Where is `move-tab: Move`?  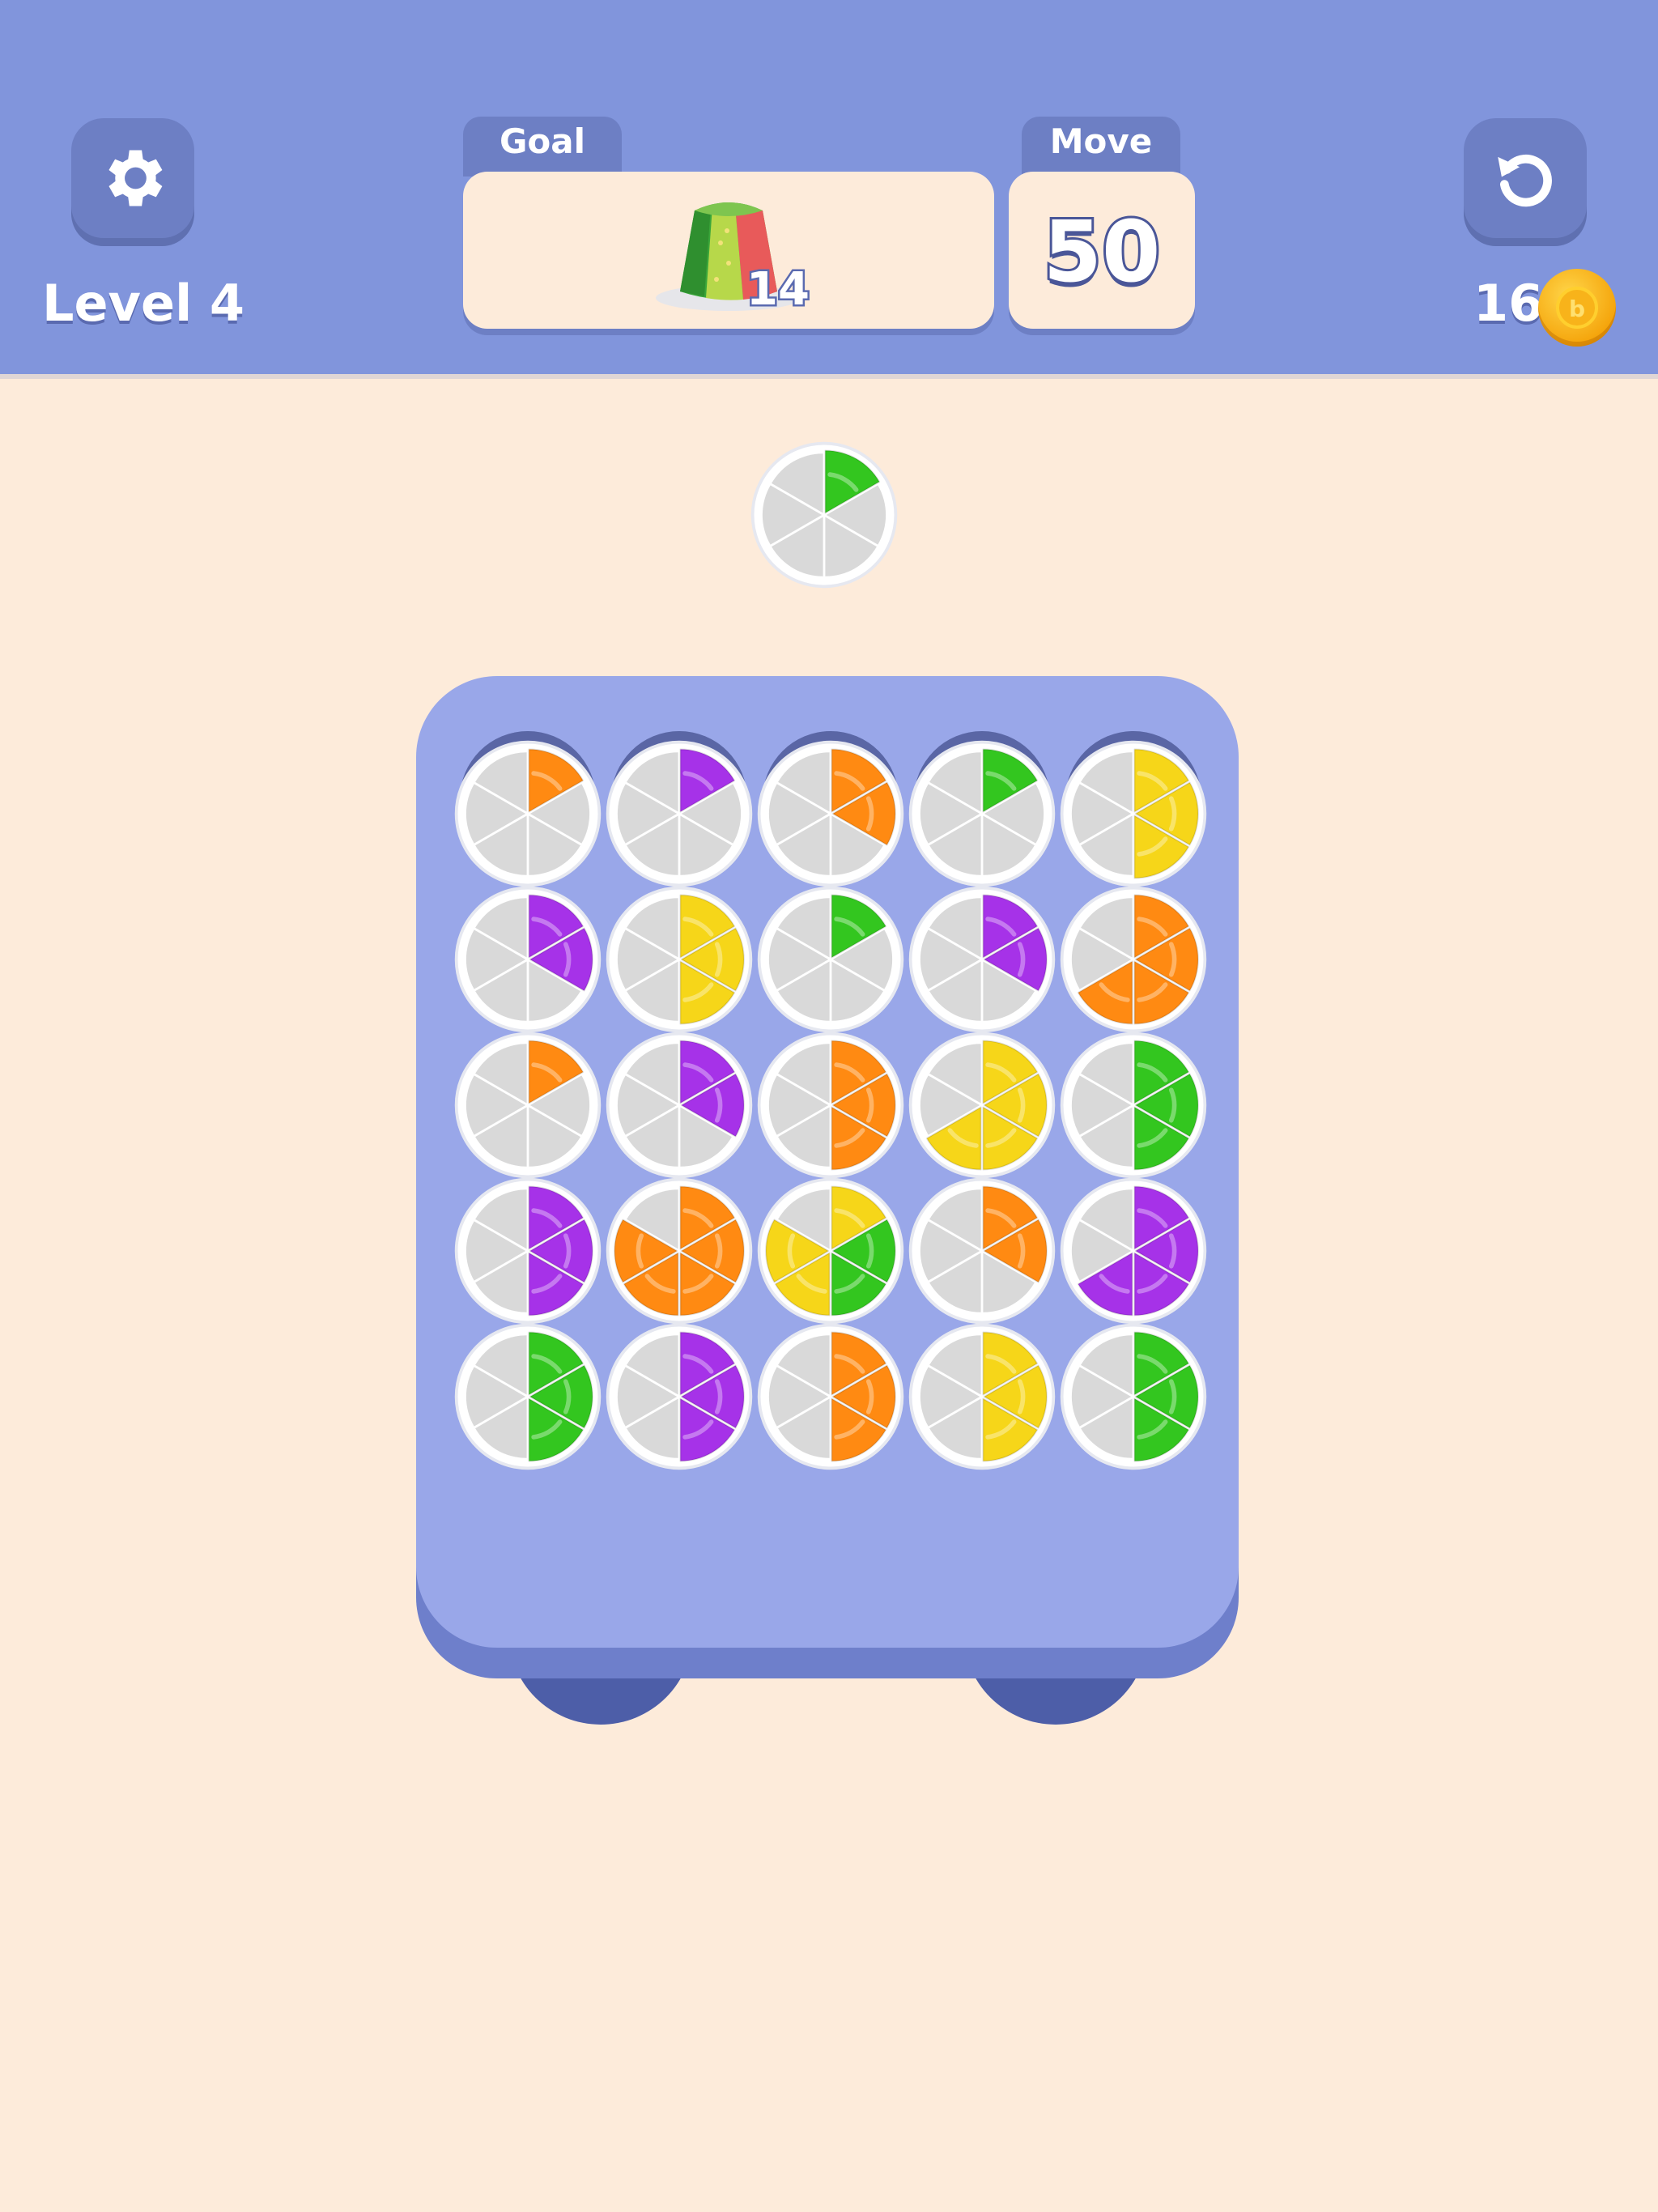 move-tab: Move is located at coordinates (1101, 147).